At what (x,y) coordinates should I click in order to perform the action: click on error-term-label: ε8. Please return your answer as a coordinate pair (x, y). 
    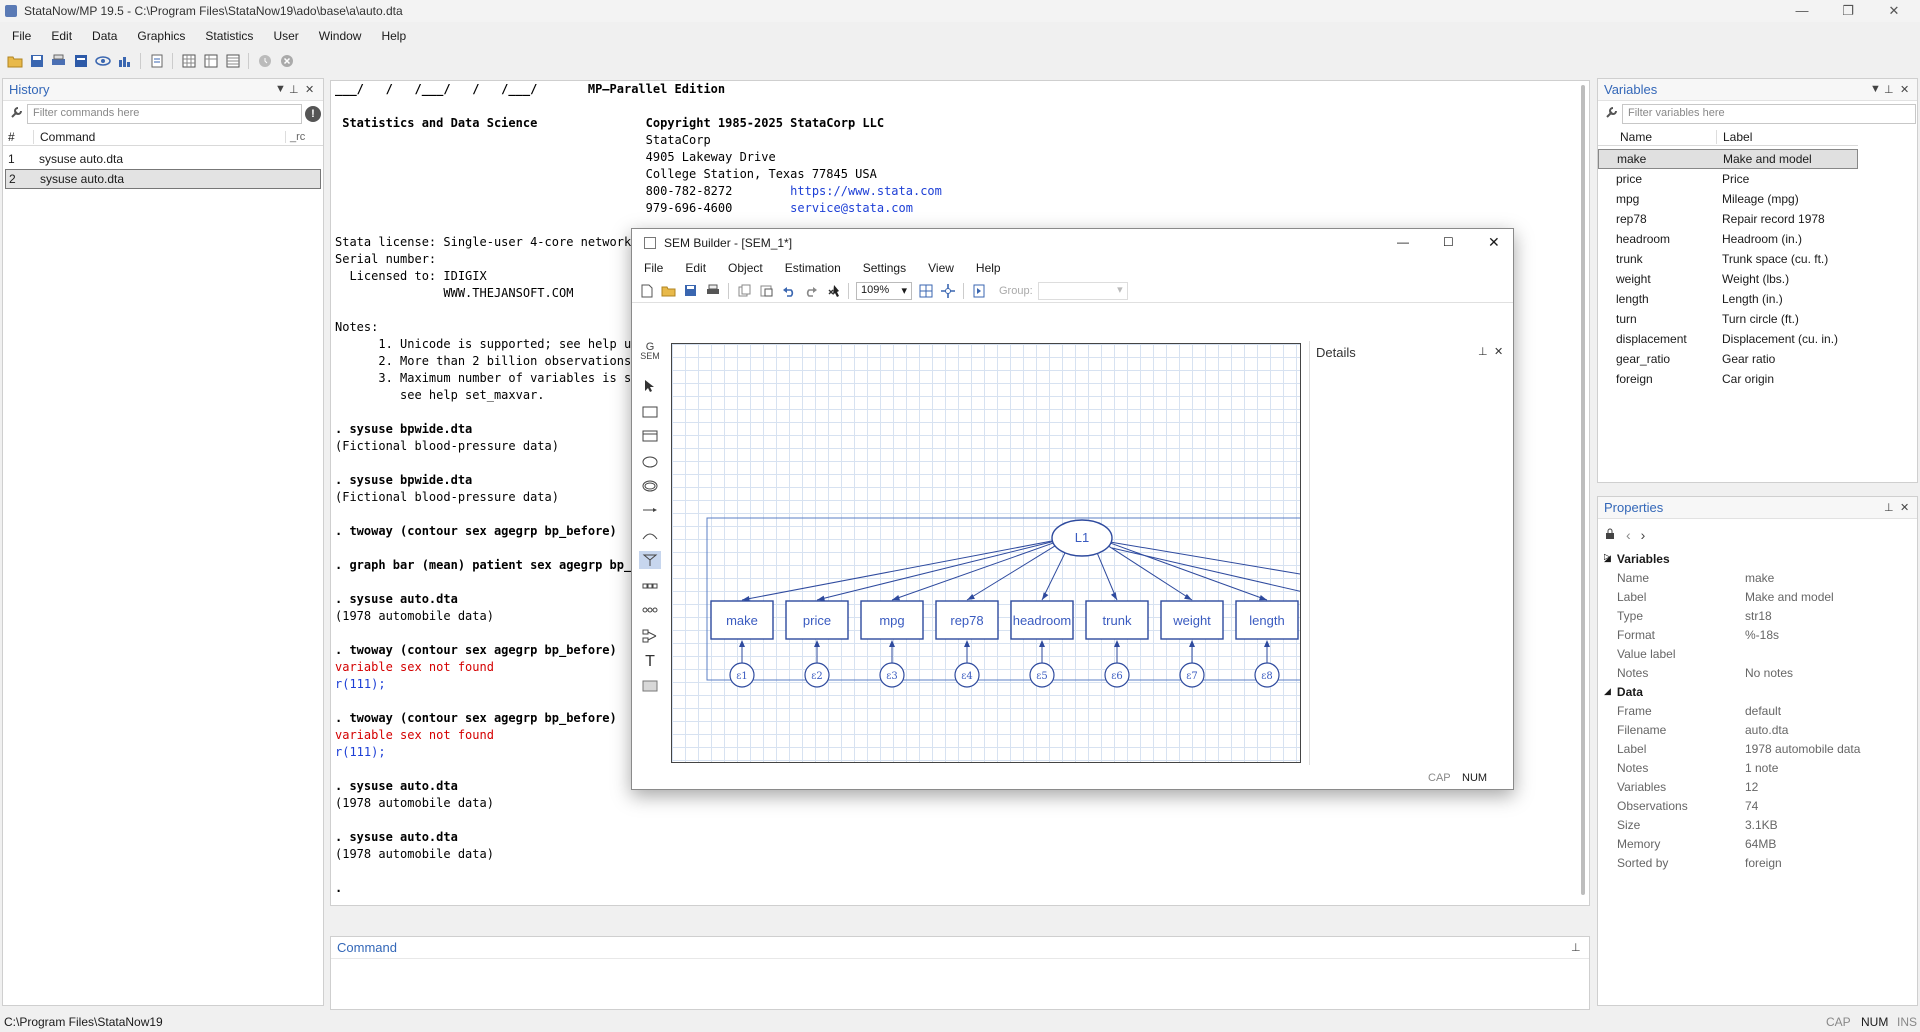
    Looking at the image, I should click on (1267, 676).